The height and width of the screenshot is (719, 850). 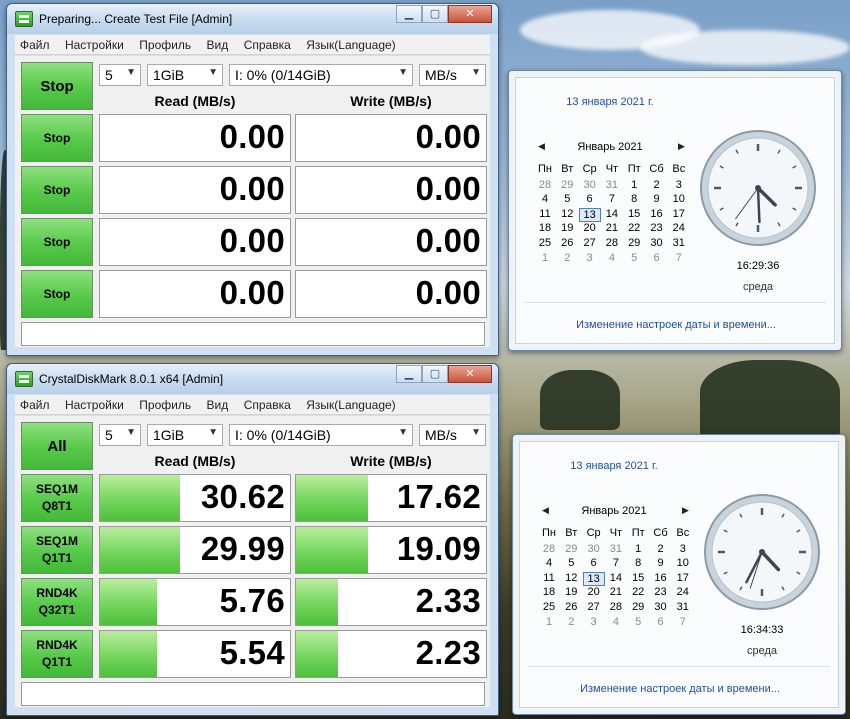 What do you see at coordinates (589, 214) in the screenshot?
I see `calendar-day-today: 13` at bounding box center [589, 214].